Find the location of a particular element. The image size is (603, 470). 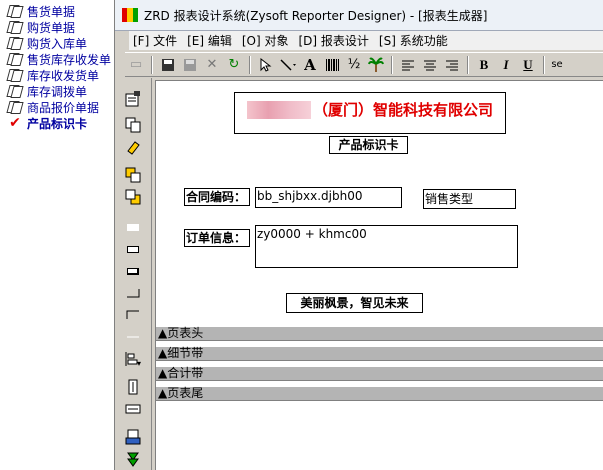

align-right-icon is located at coordinates (452, 65).